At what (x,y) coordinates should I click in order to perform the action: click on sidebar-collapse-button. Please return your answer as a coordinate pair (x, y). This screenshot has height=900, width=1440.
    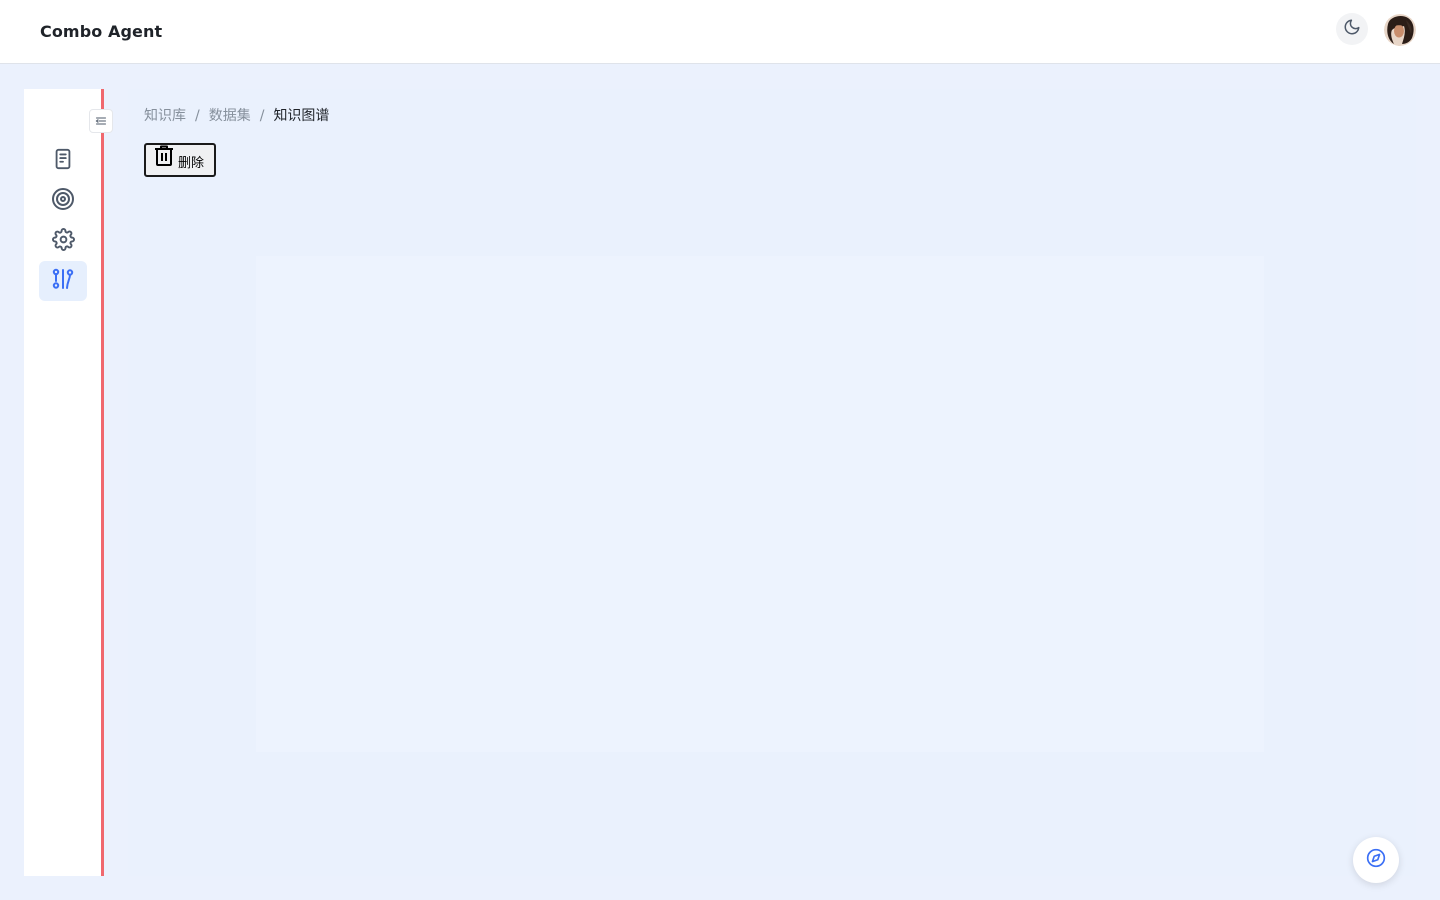
    Looking at the image, I should click on (101, 121).